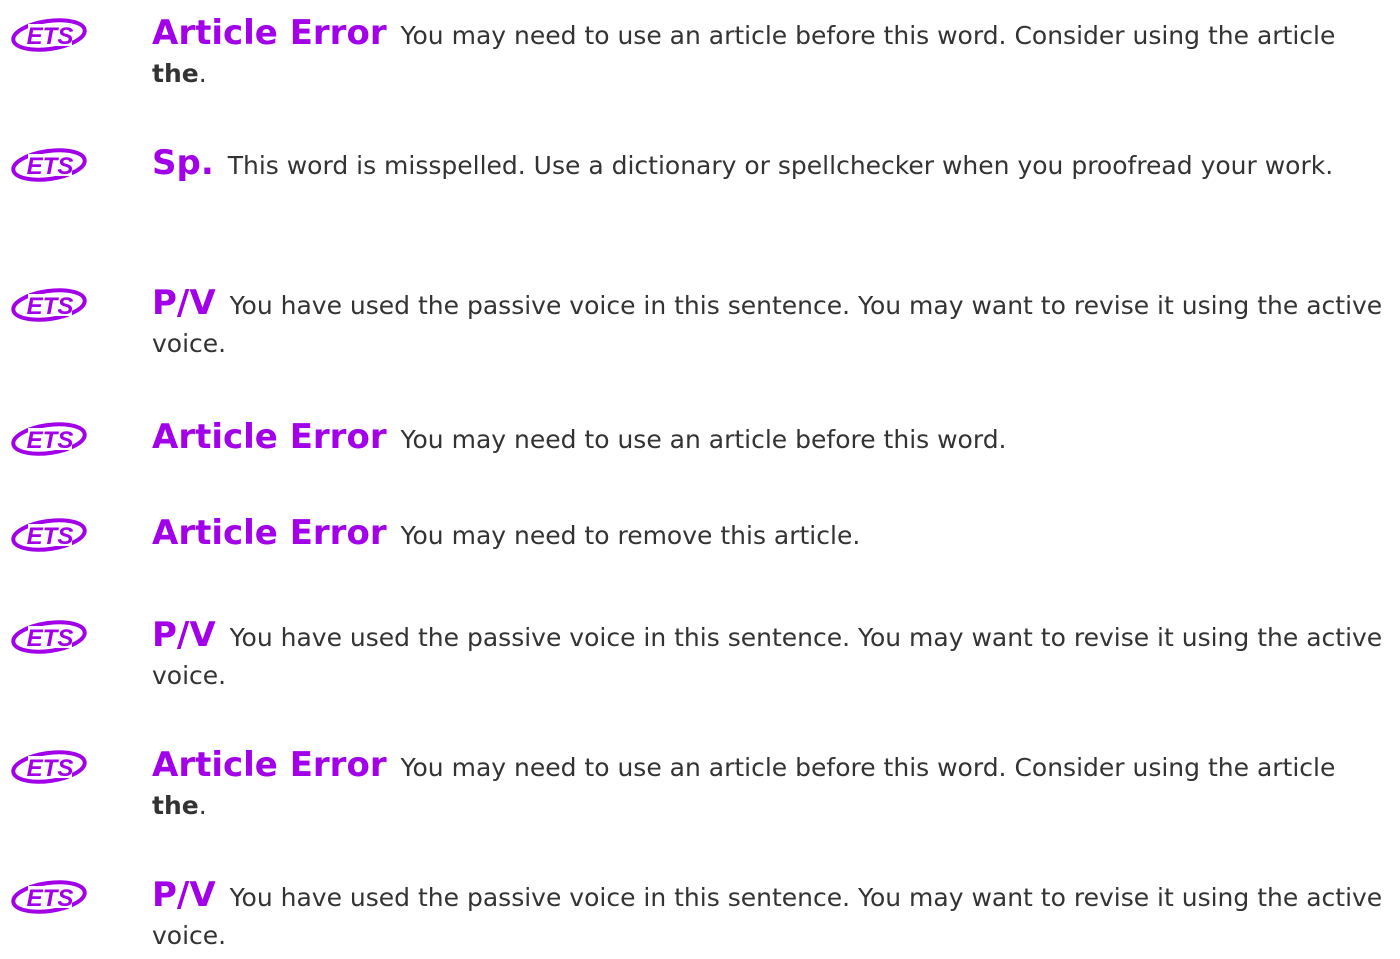 Image resolution: width=1400 pixels, height=959 pixels. What do you see at coordinates (630, 535) in the screenshot?
I see `feedback-message: You may need to remove this article.` at bounding box center [630, 535].